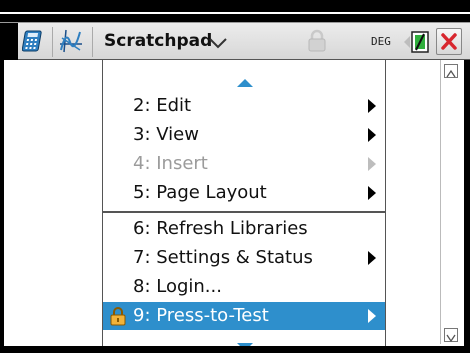 The width and height of the screenshot is (470, 356). Describe the element at coordinates (34, 41) in the screenshot. I see `calculator-app-icon` at that location.